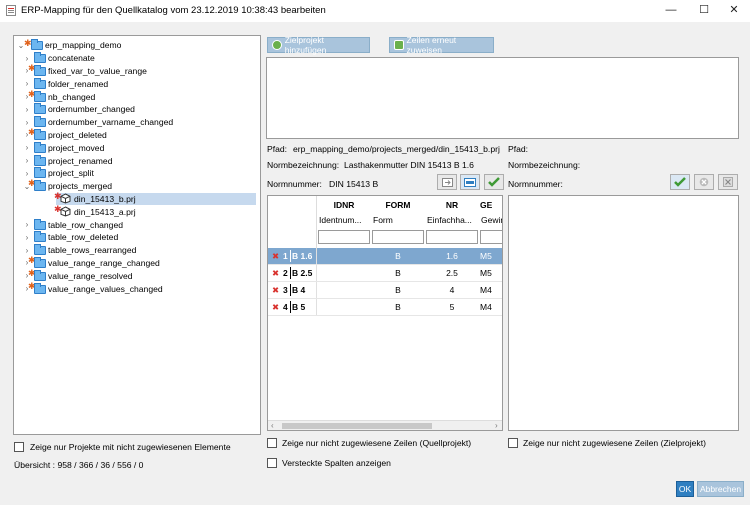 The width and height of the screenshot is (750, 505). I want to click on clear-target-button, so click(728, 182).